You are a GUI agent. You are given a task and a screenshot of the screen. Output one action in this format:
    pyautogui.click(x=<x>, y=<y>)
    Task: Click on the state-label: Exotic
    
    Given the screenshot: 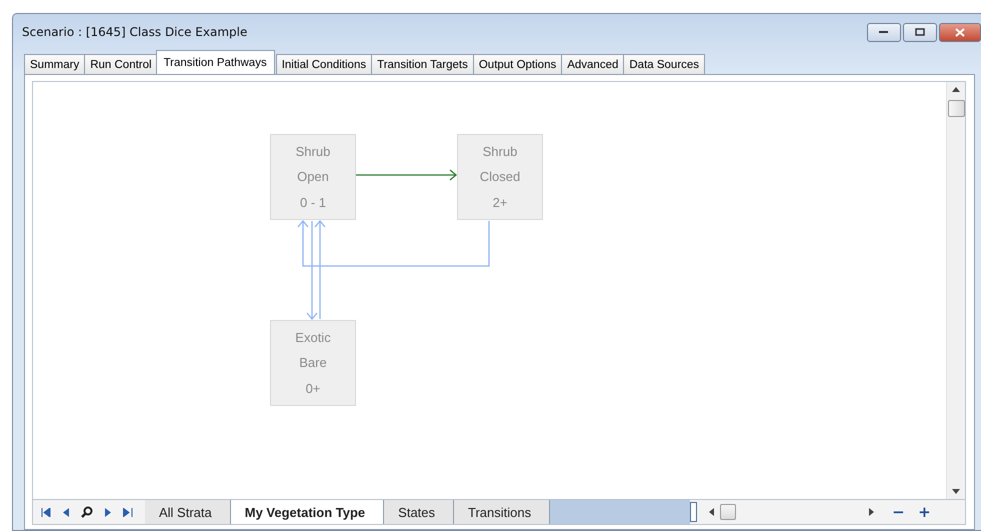 What is the action you would take?
    pyautogui.click(x=313, y=338)
    